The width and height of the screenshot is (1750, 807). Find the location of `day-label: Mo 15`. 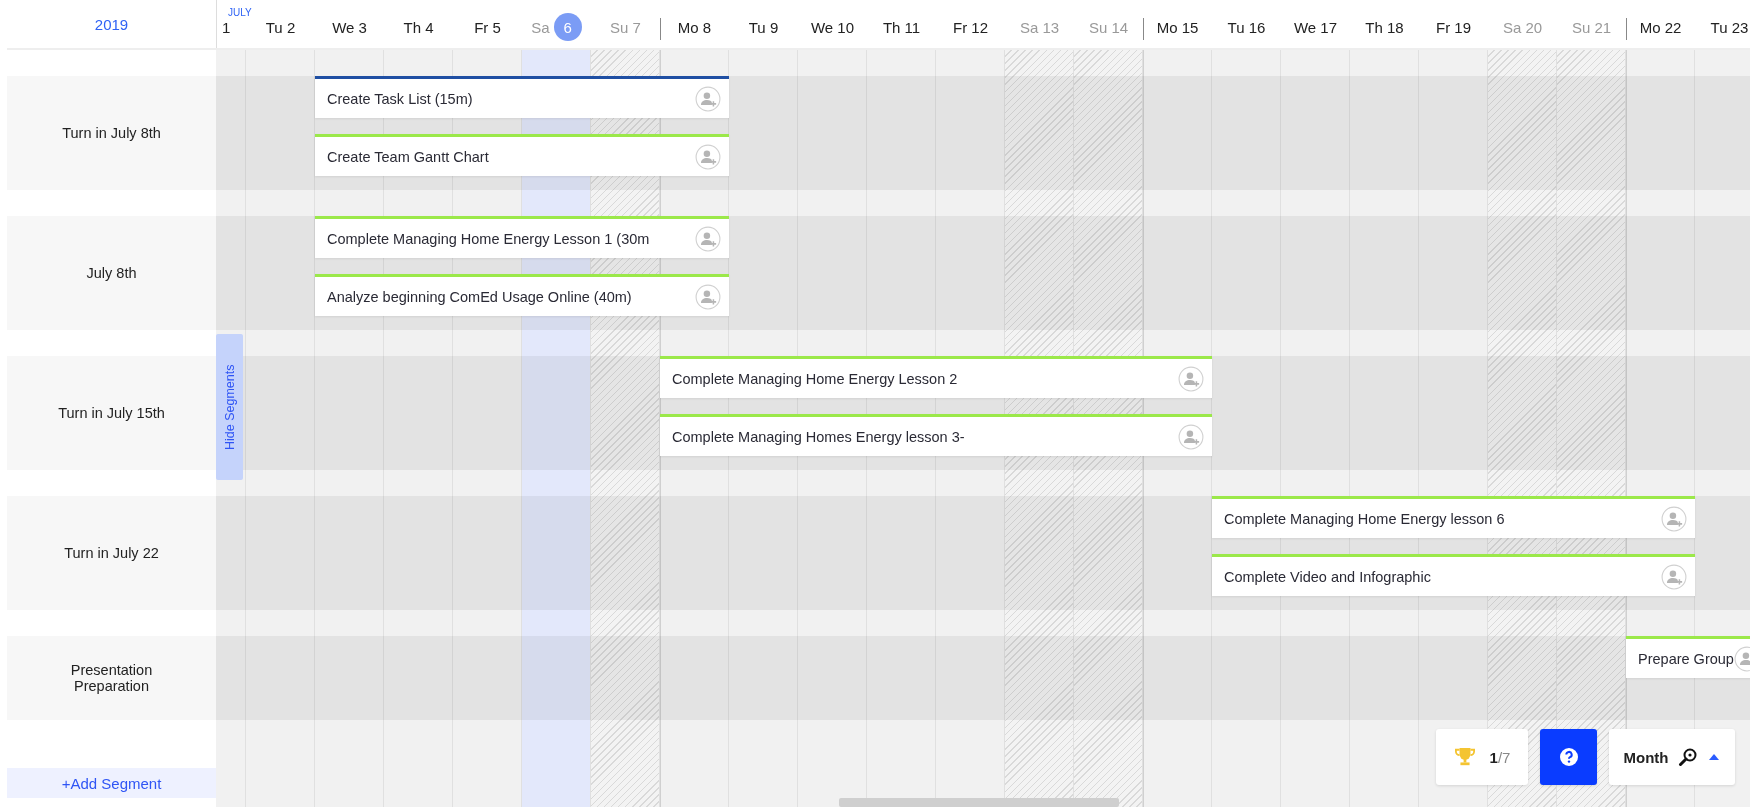

day-label: Mo 15 is located at coordinates (1177, 27).